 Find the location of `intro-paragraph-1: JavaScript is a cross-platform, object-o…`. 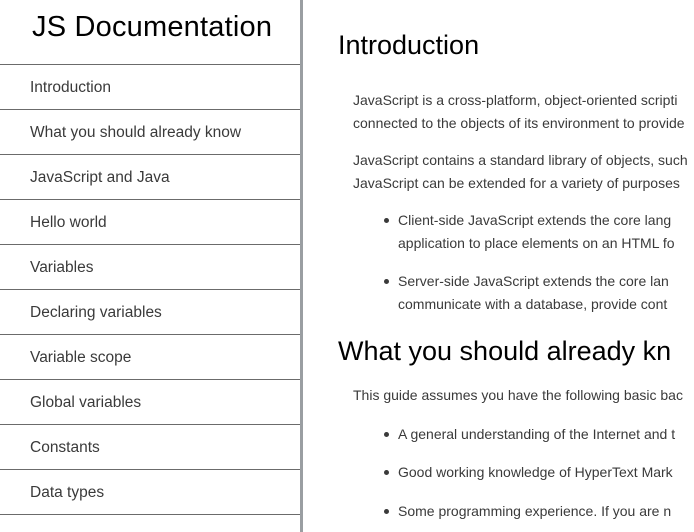

intro-paragraph-1: JavaScript is a cross-platform, object-o… is located at coordinates (516, 111).